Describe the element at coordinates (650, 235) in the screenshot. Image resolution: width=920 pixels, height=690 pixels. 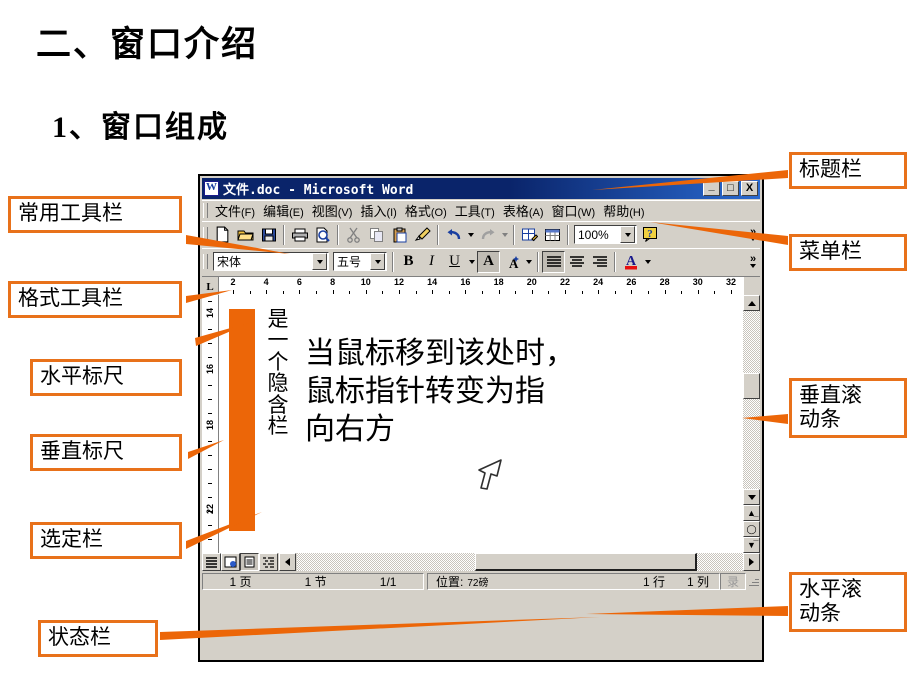
I see `help-button: ?` at that location.